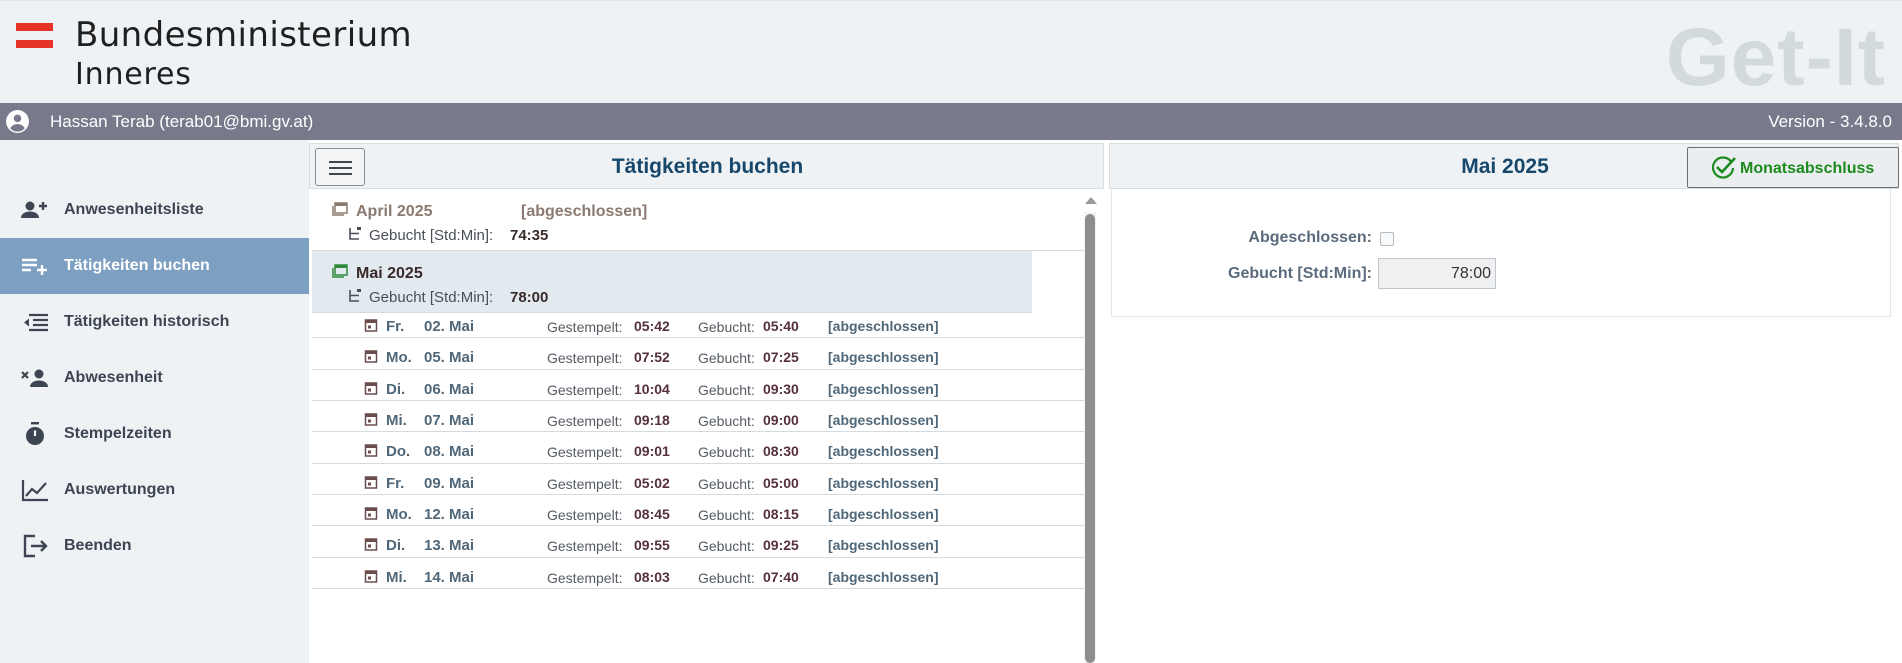 The image size is (1902, 663). Describe the element at coordinates (137, 265) in the screenshot. I see `sidebar-item-label: Tätigkeiten buchen` at that location.